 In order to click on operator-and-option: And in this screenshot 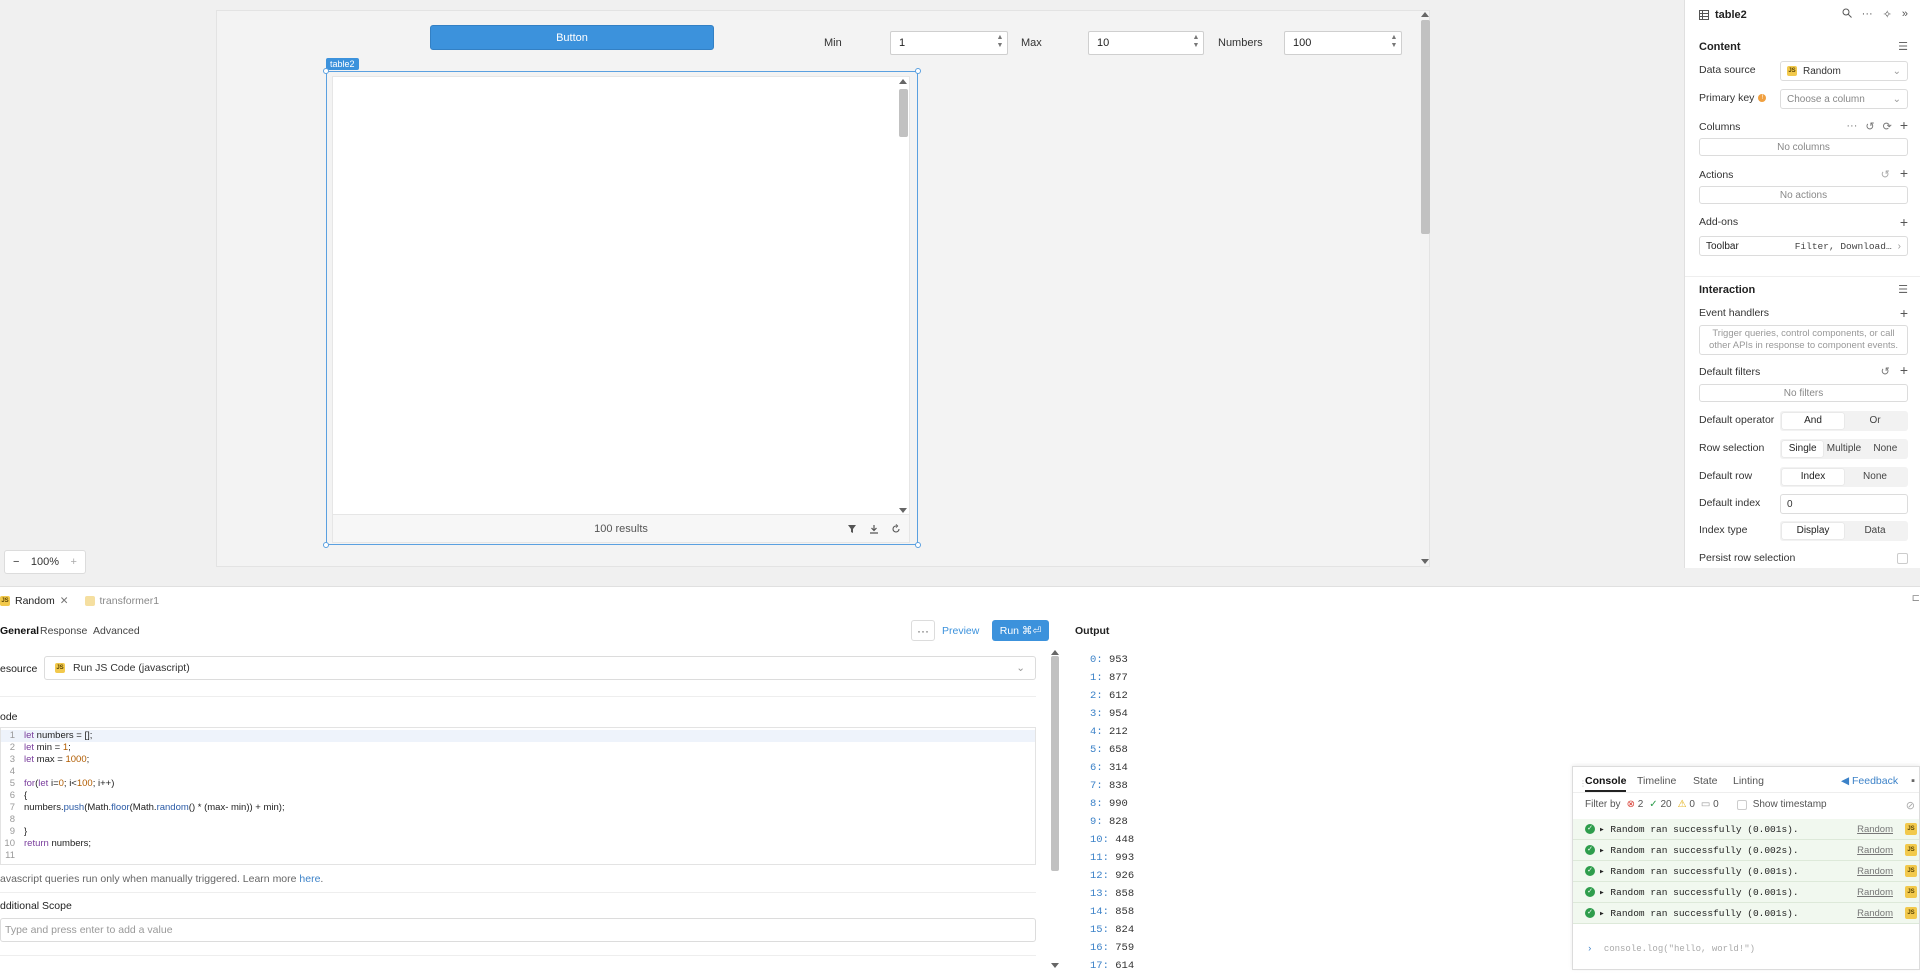, I will do `click(1813, 421)`.